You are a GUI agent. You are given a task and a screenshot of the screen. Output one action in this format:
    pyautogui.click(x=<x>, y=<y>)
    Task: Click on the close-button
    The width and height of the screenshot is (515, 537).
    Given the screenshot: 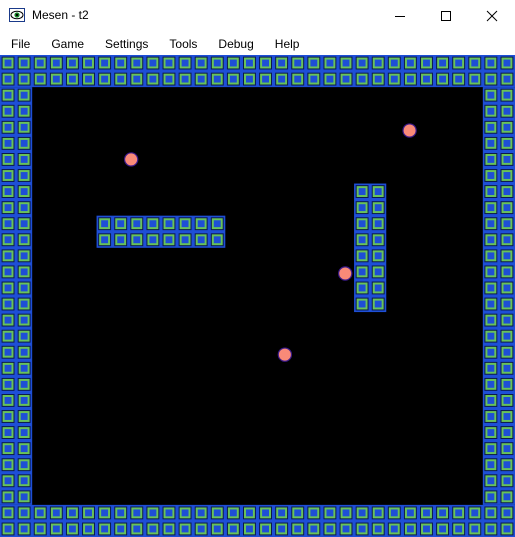 What is the action you would take?
    pyautogui.click(x=492, y=15)
    